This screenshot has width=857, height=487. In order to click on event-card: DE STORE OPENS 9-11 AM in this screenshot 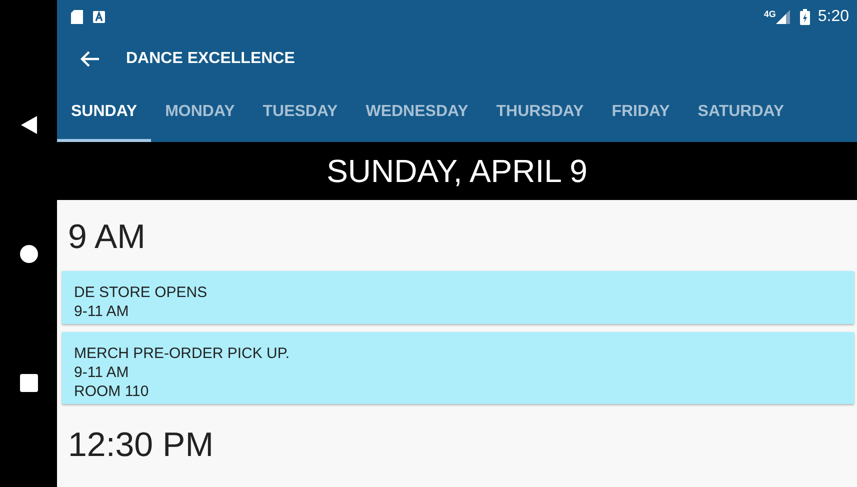, I will do `click(458, 297)`.